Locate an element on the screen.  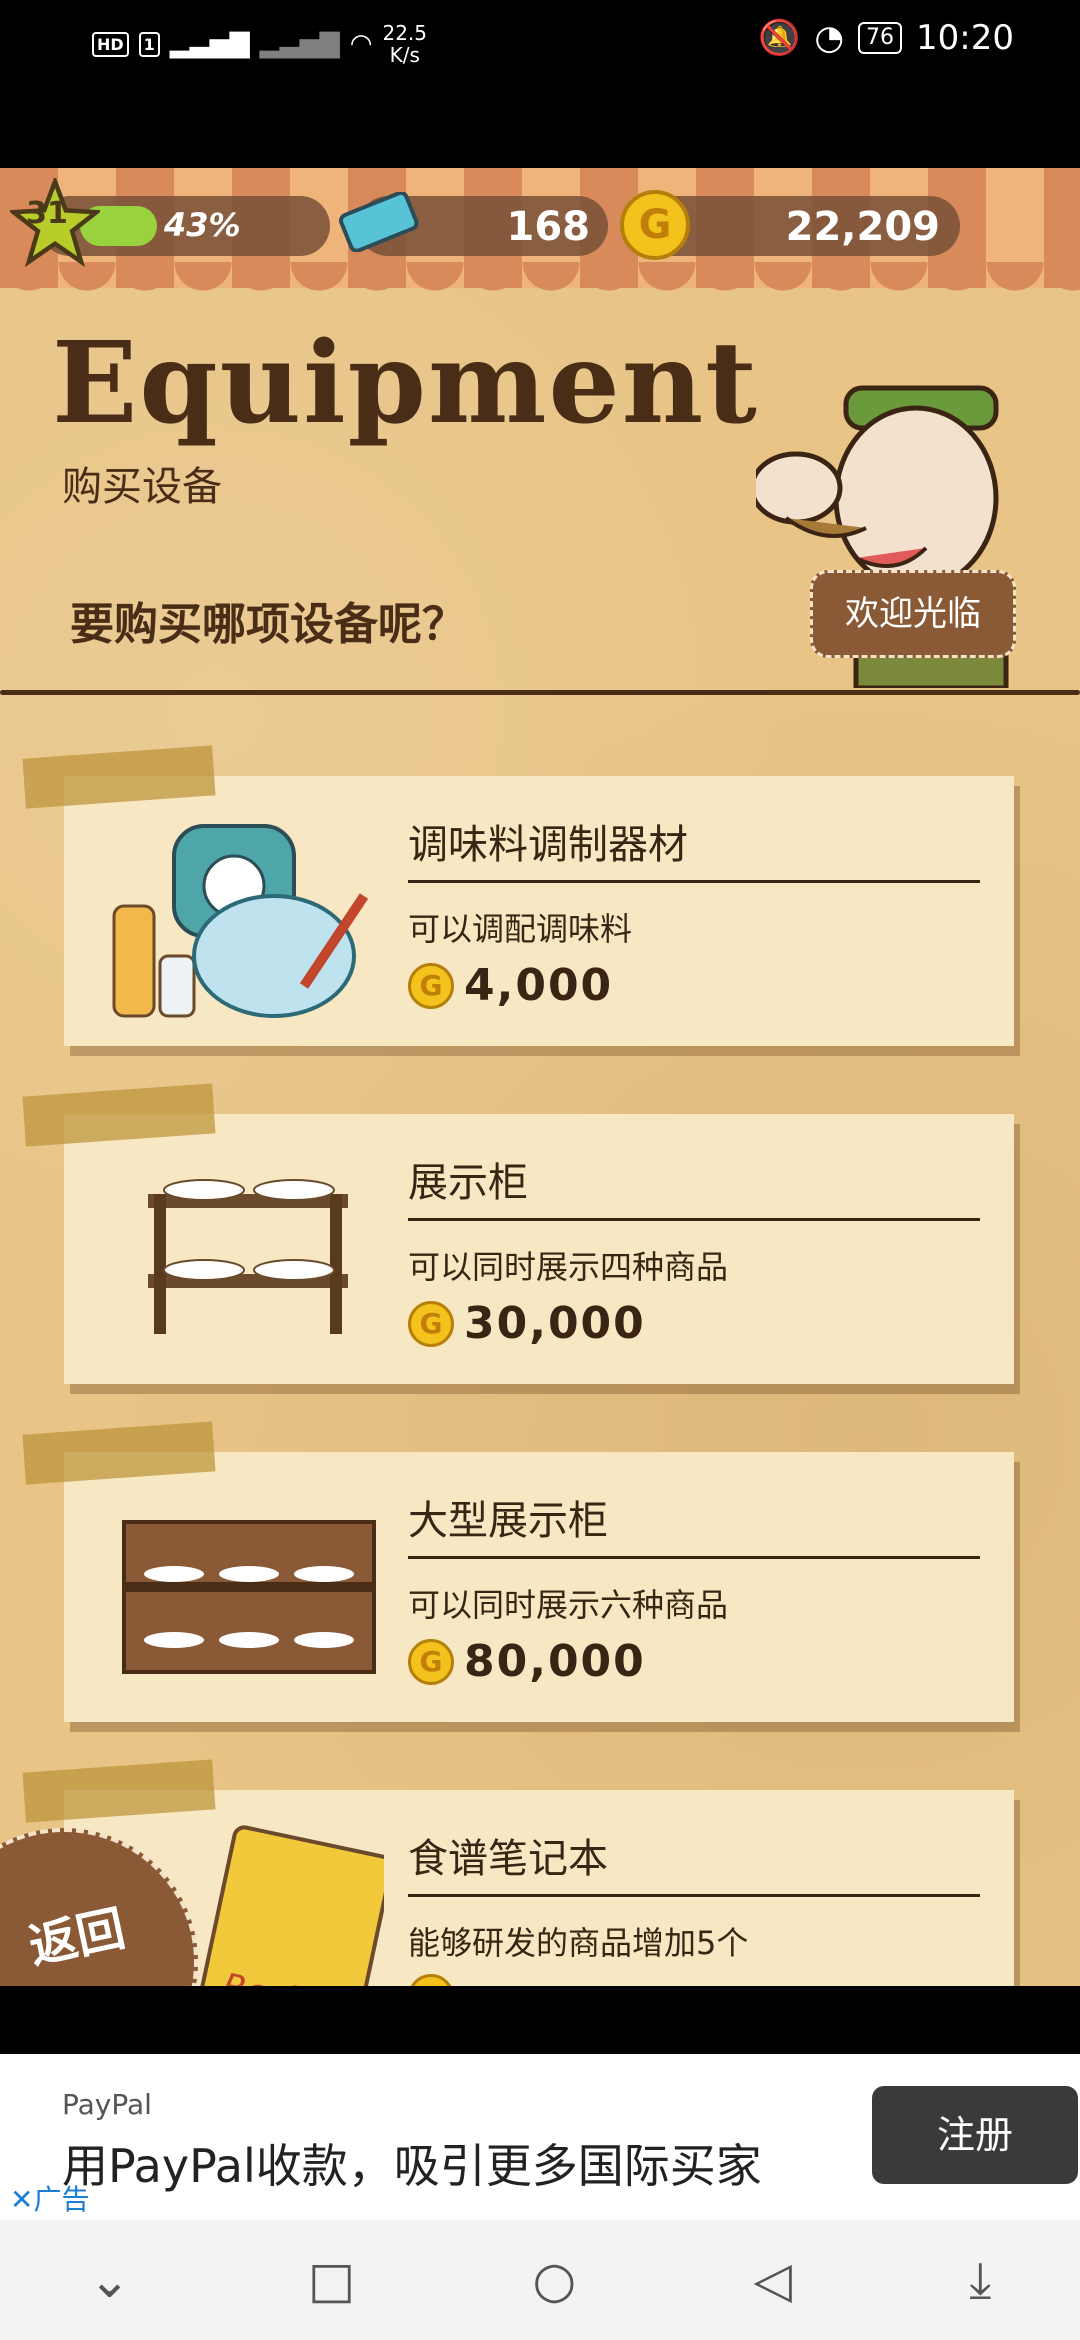
ad-register-button: 注册 is located at coordinates (975, 2135).